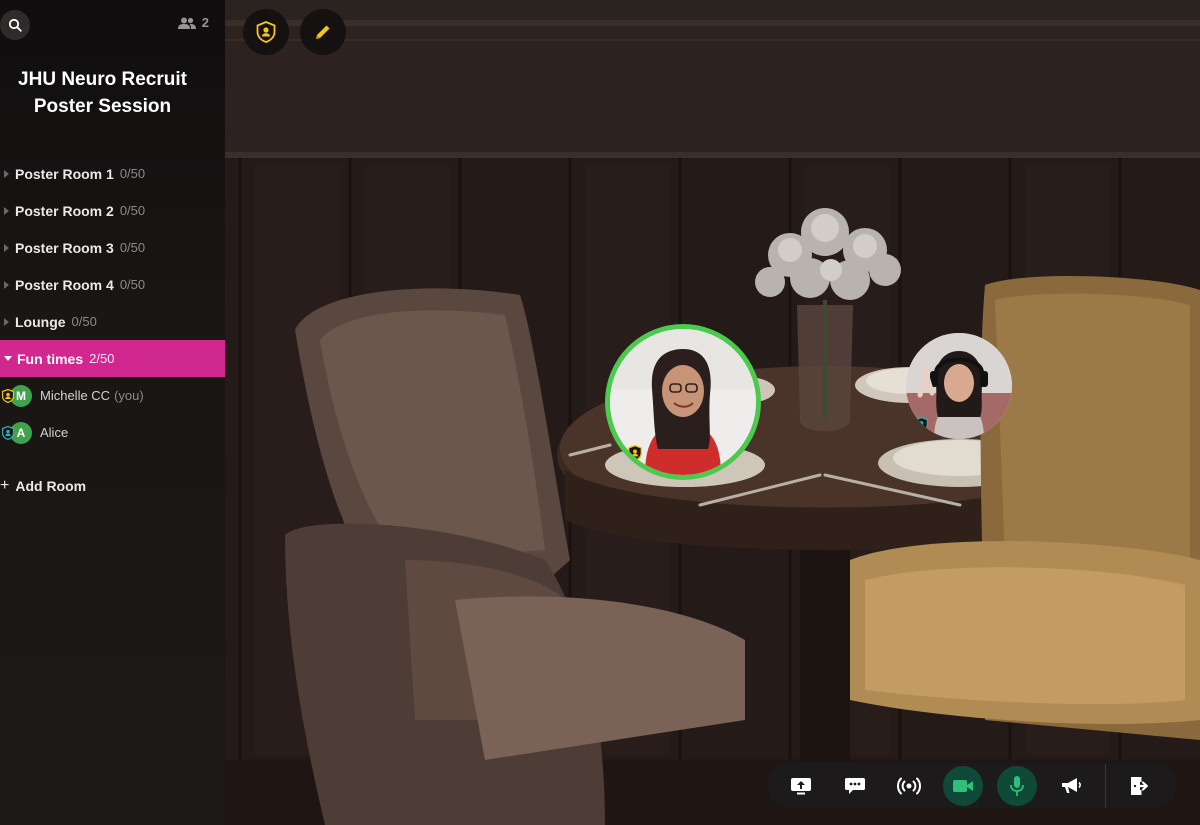  I want to click on room-poster-room-2: Poster Room 2 0/50, so click(112, 210).